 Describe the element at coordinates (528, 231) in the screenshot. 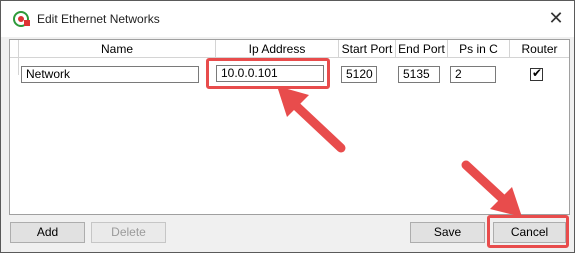

I see `cancel-highlight-box` at that location.